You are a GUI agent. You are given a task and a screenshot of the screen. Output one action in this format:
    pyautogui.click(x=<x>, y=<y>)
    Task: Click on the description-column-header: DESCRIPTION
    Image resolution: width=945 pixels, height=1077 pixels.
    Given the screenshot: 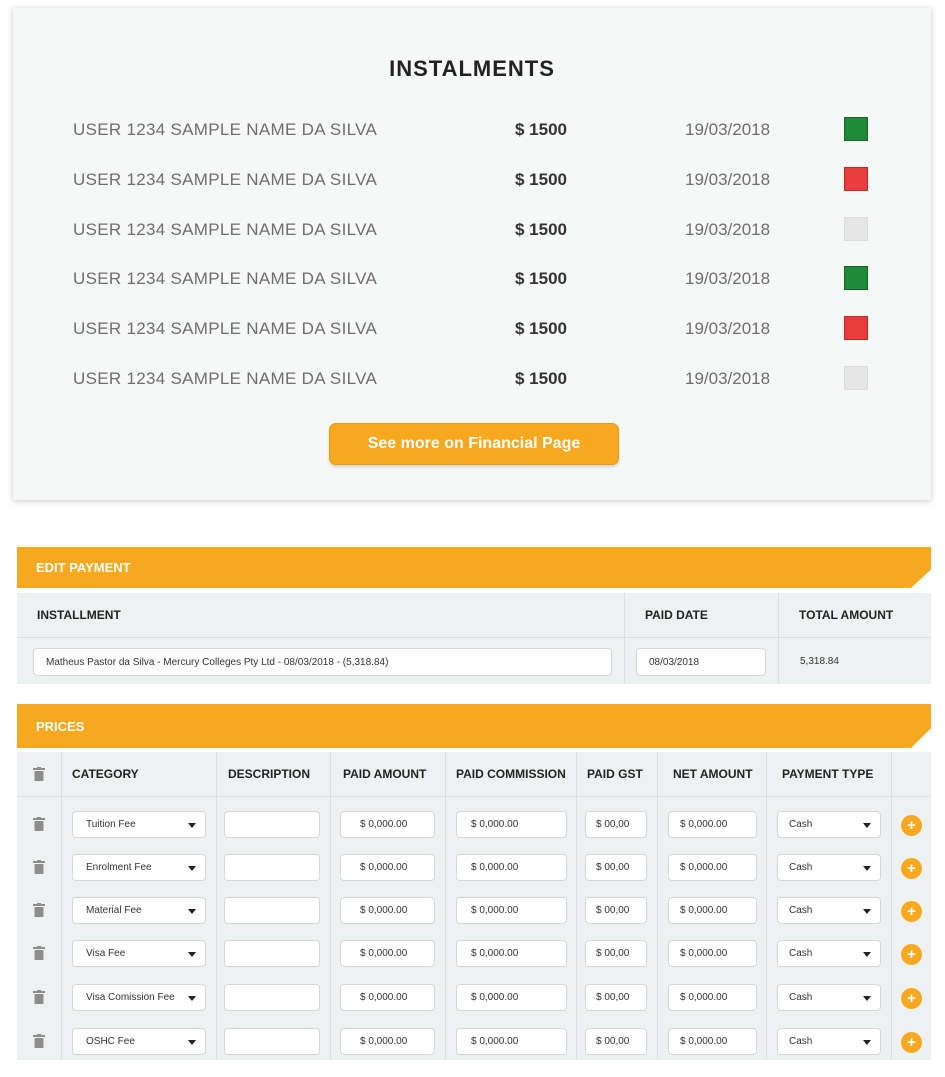 What is the action you would take?
    pyautogui.click(x=269, y=774)
    